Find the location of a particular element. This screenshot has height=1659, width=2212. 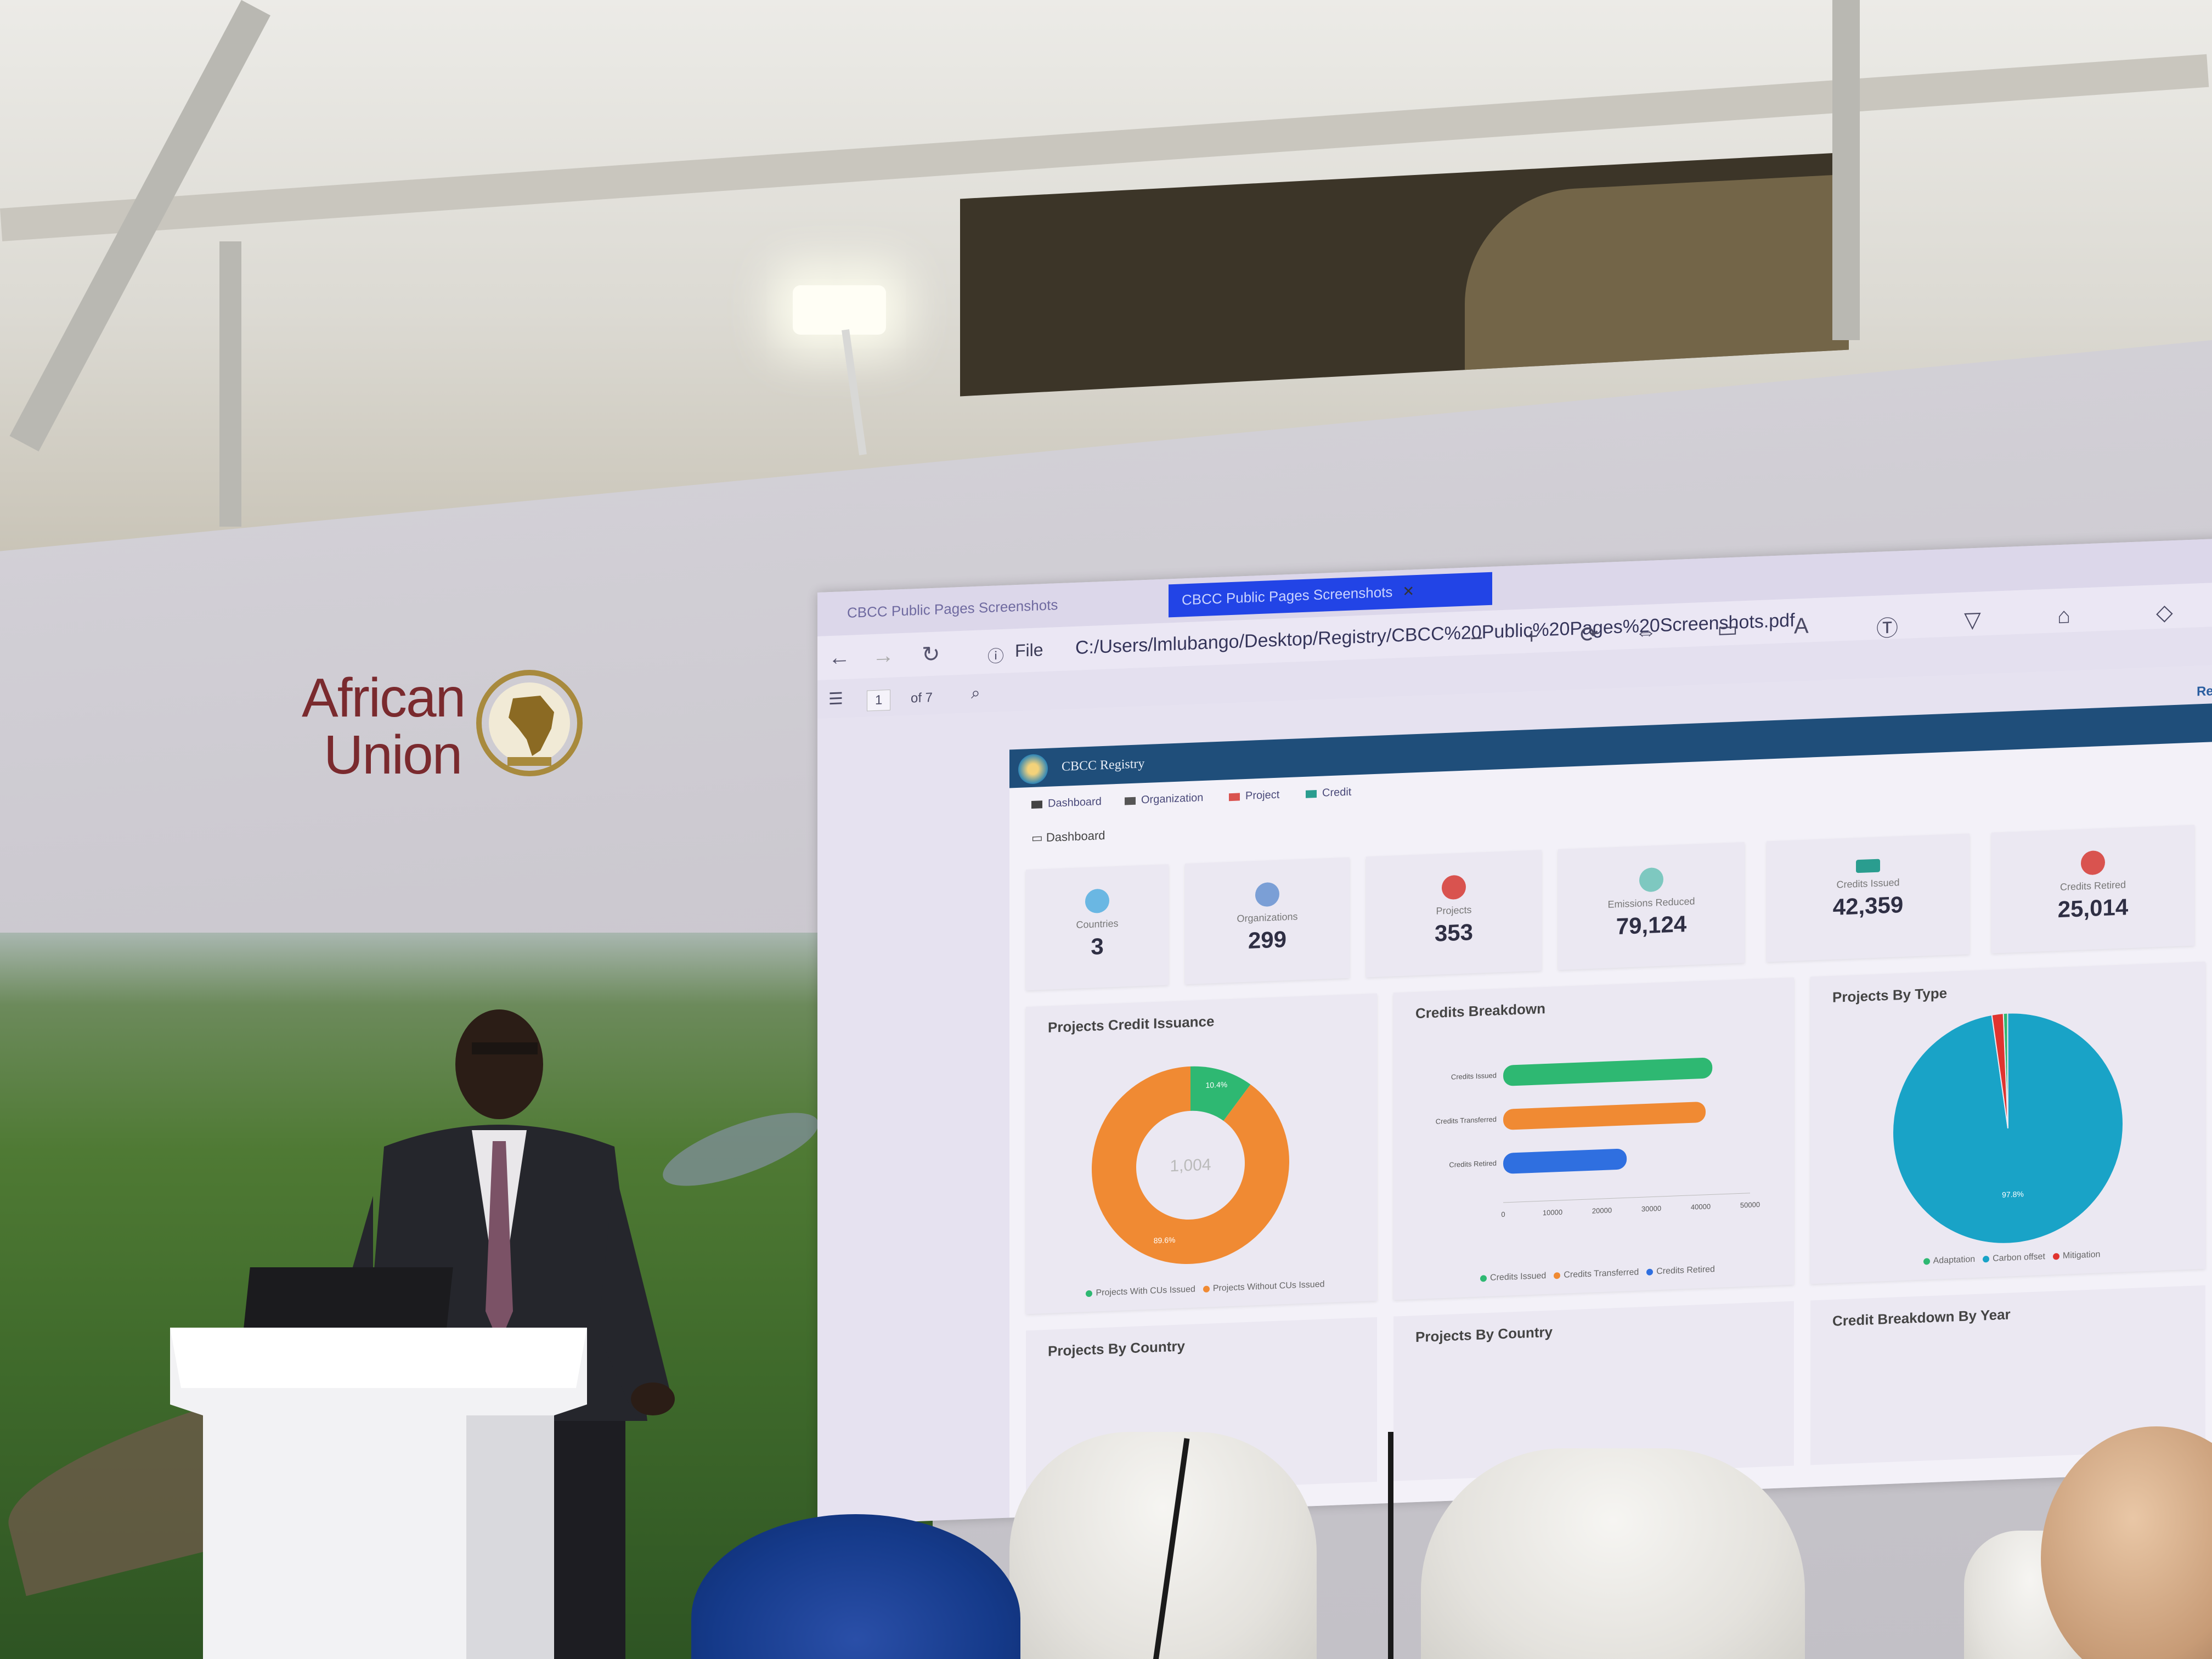

breadcrumb: ▭ Dashboard is located at coordinates (1068, 837).